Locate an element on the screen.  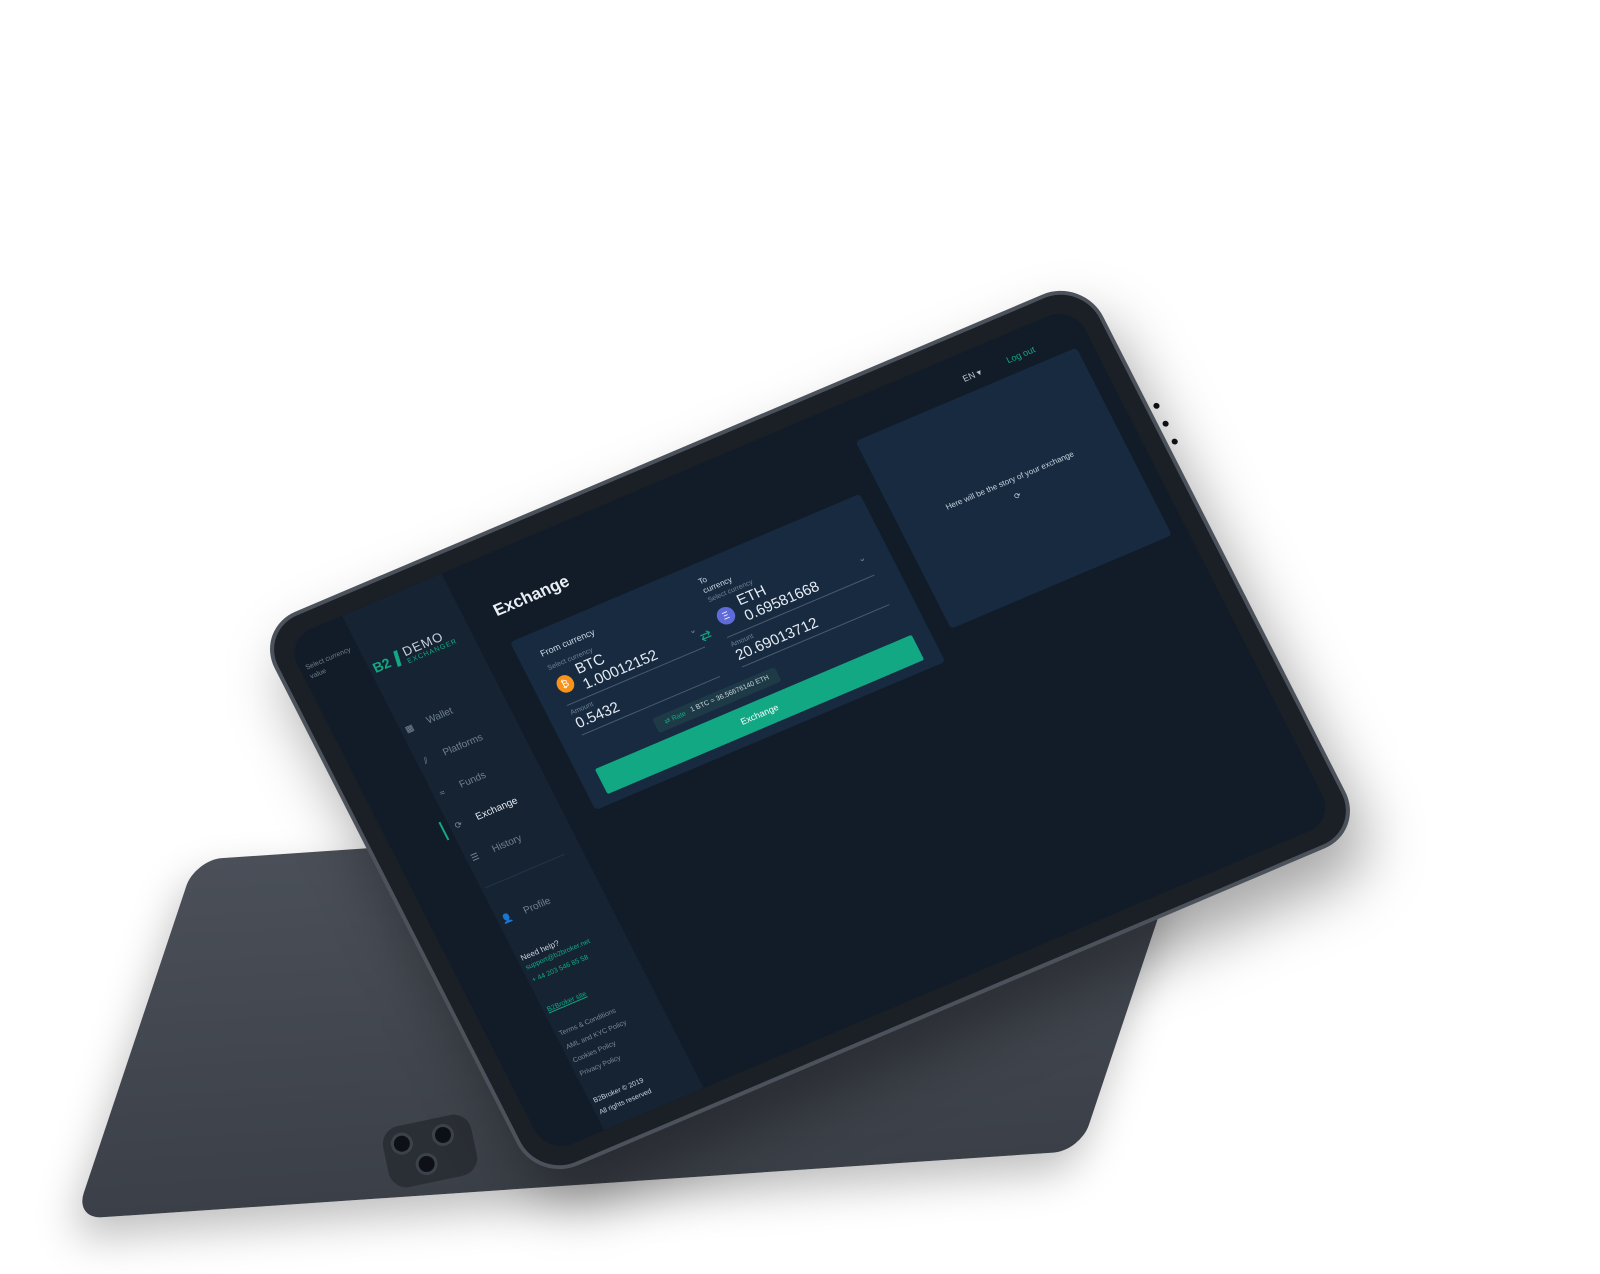
wallet-icon: ▦ is located at coordinates (409, 728).